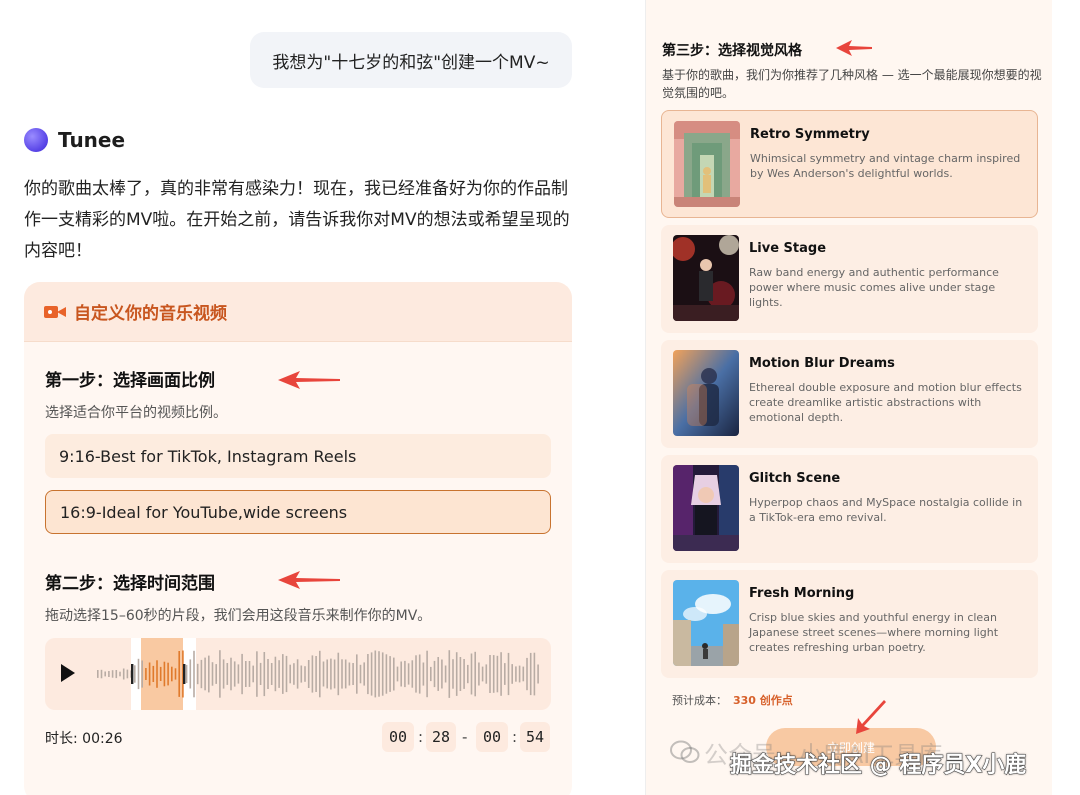  Describe the element at coordinates (706, 393) in the screenshot. I see `motion-blur-thumbnail-icon` at that location.